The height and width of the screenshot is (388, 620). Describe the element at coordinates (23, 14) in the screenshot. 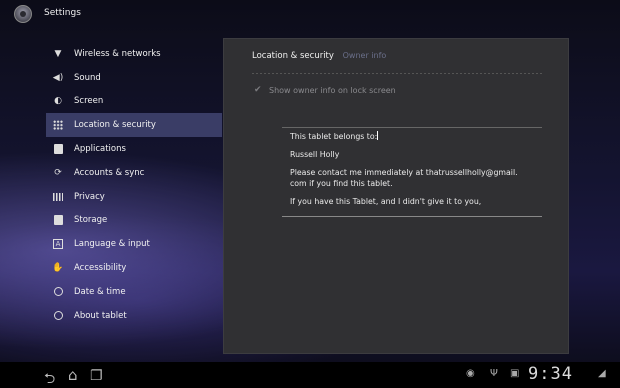

I see `settings-gear-icon` at that location.